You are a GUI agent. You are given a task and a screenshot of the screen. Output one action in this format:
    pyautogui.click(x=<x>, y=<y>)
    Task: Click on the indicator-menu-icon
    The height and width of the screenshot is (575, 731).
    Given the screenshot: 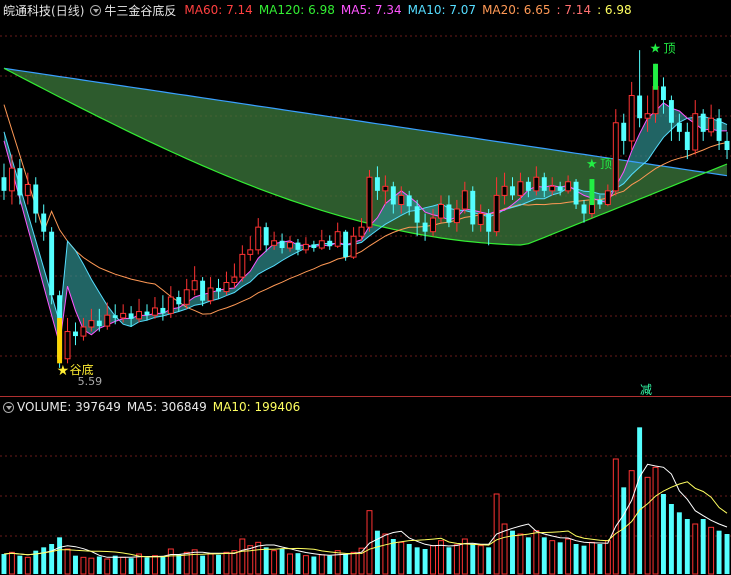 What is the action you would take?
    pyautogui.click(x=96, y=10)
    